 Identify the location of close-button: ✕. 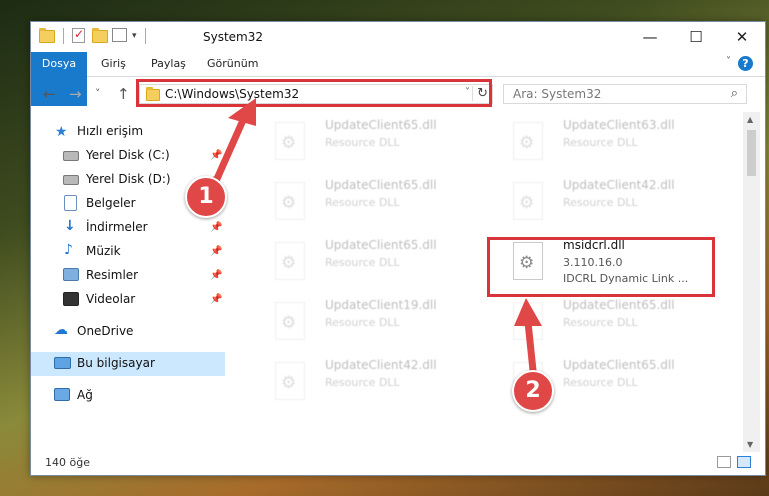
(742, 37).